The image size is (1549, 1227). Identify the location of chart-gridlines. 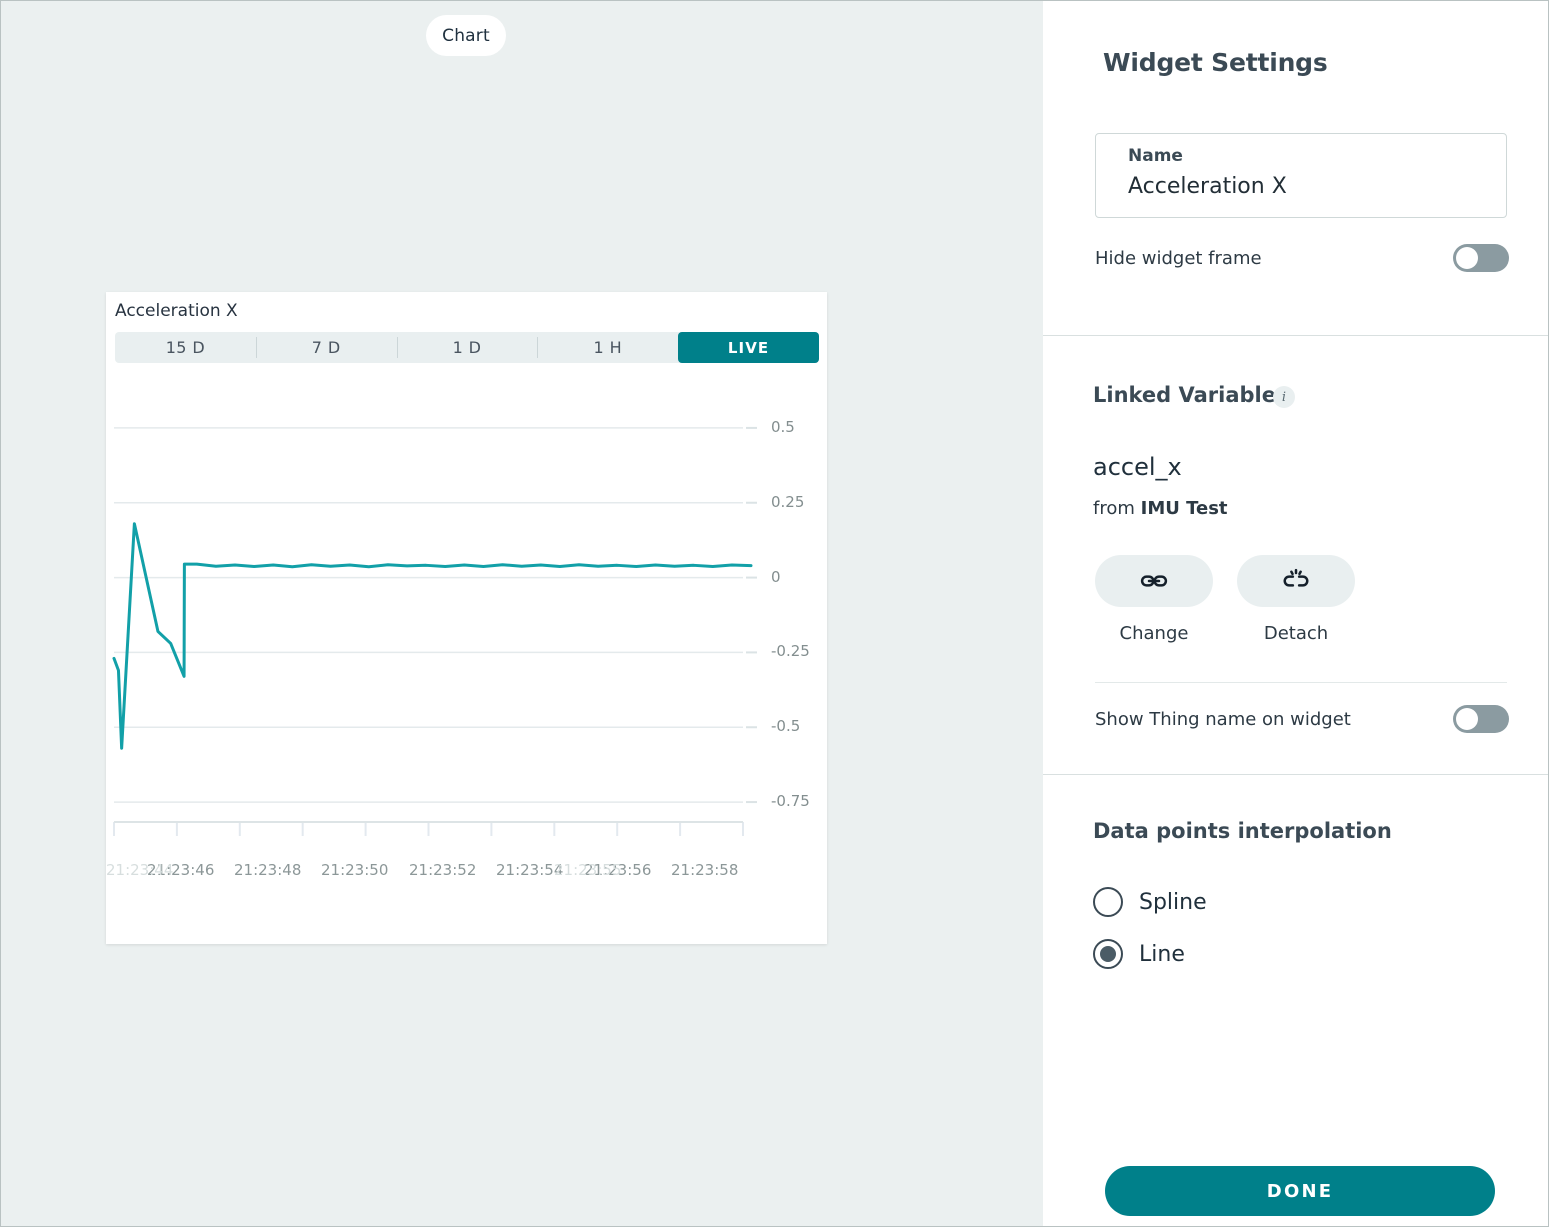
(435, 615).